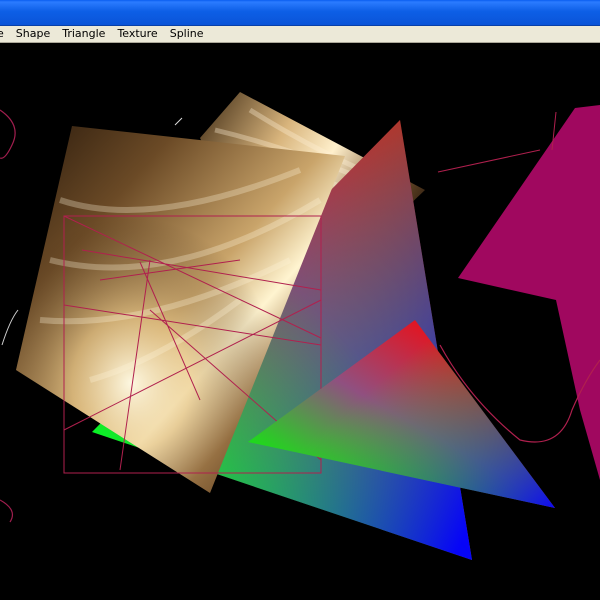  Describe the element at coordinates (178, 121) in the screenshot. I see `spline-fragment-top-white` at that location.